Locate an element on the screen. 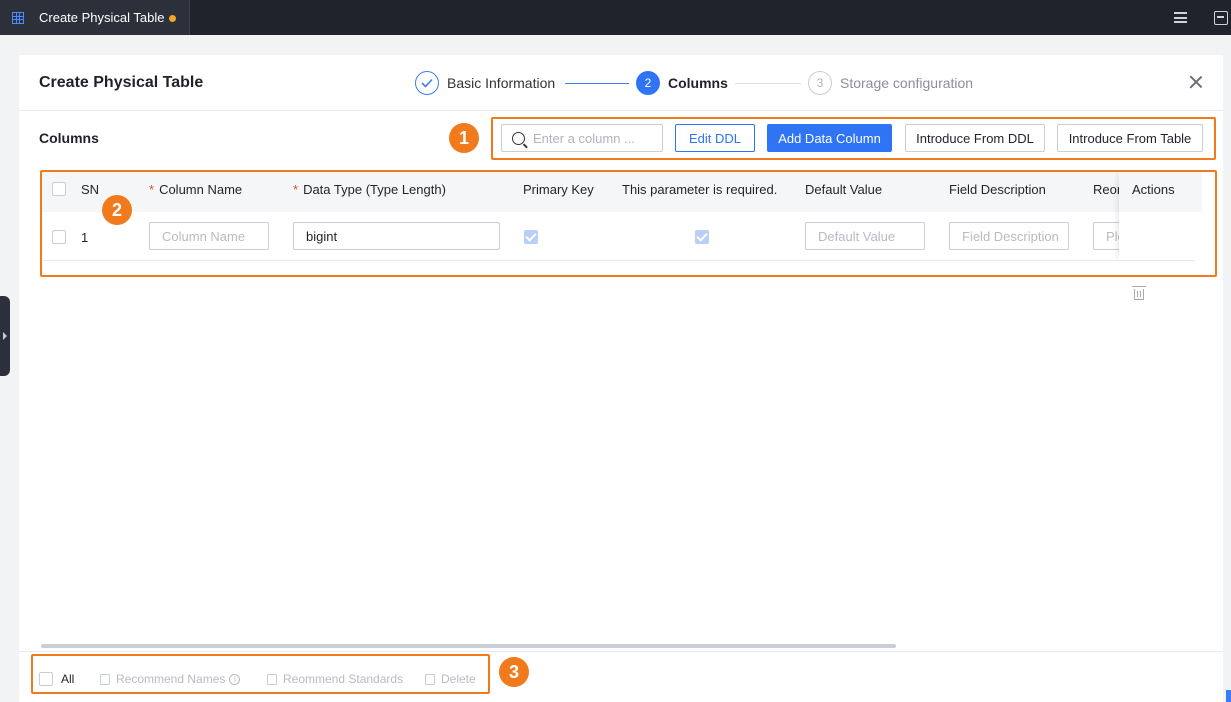  annotation-badge: 1 is located at coordinates (464, 138).